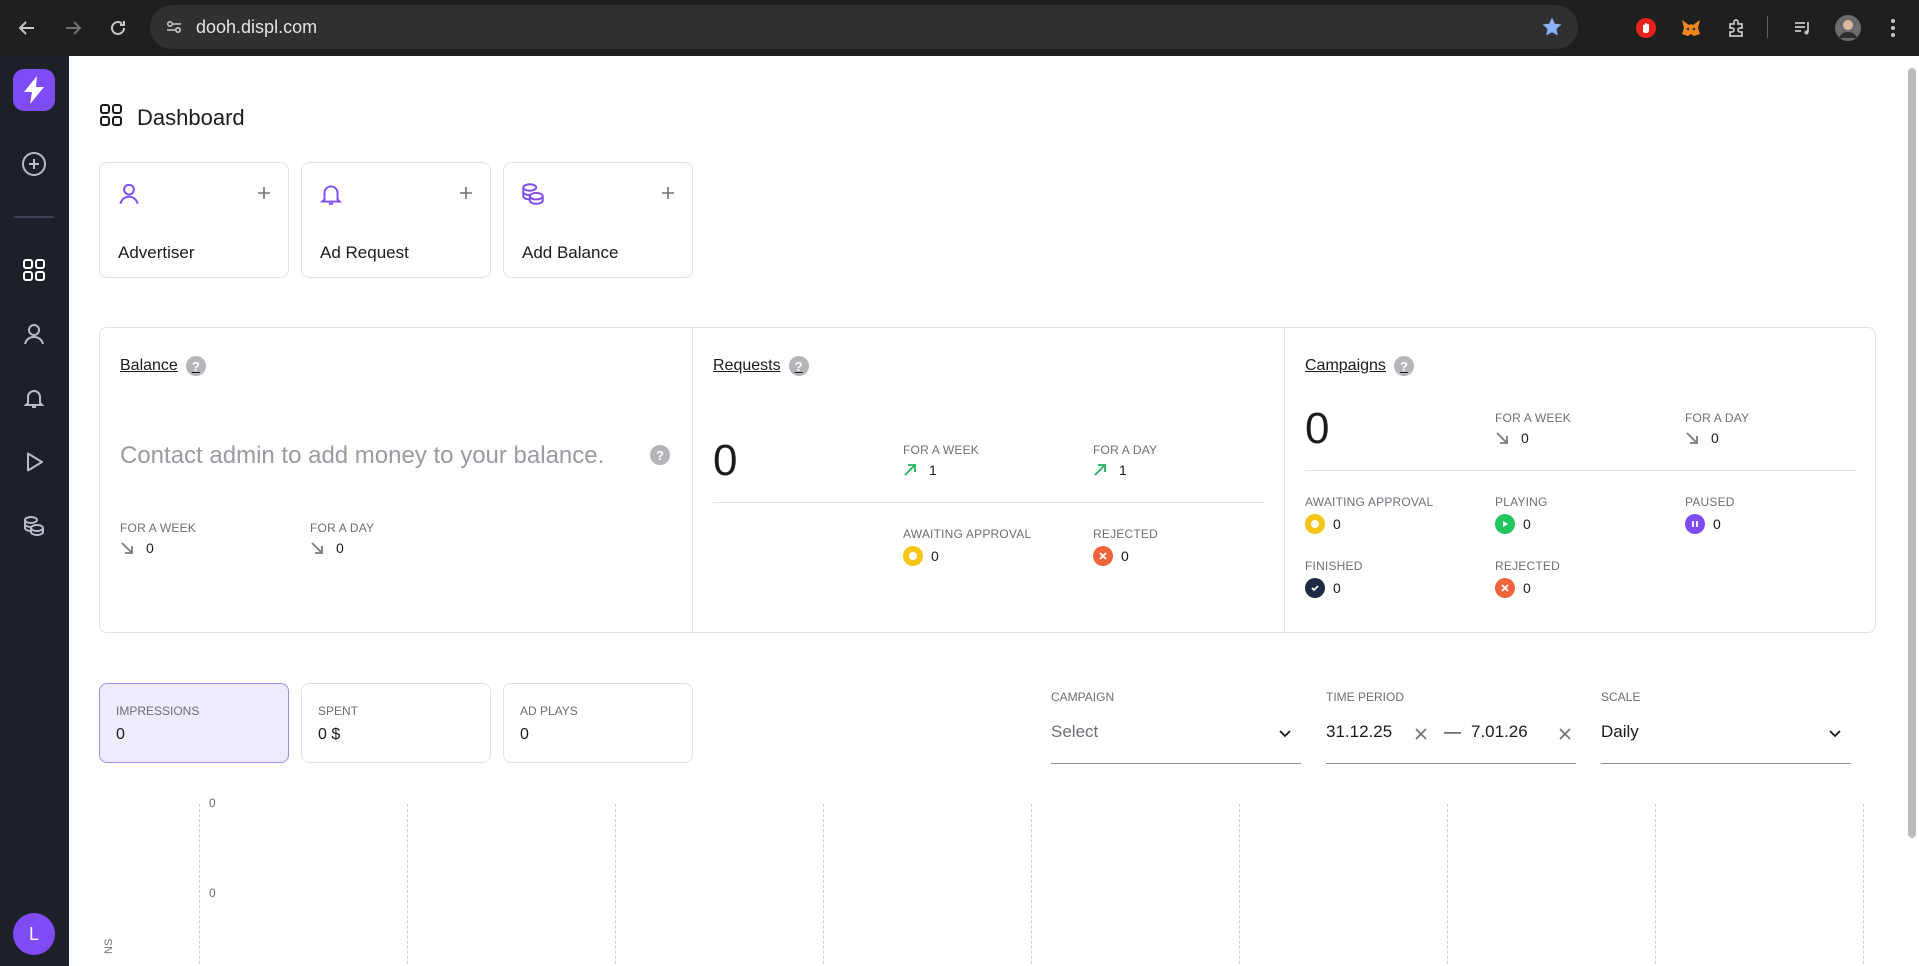 This screenshot has width=1919, height=966. Describe the element at coordinates (1075, 731) in the screenshot. I see `campaign-select-placeholder: Select` at that location.